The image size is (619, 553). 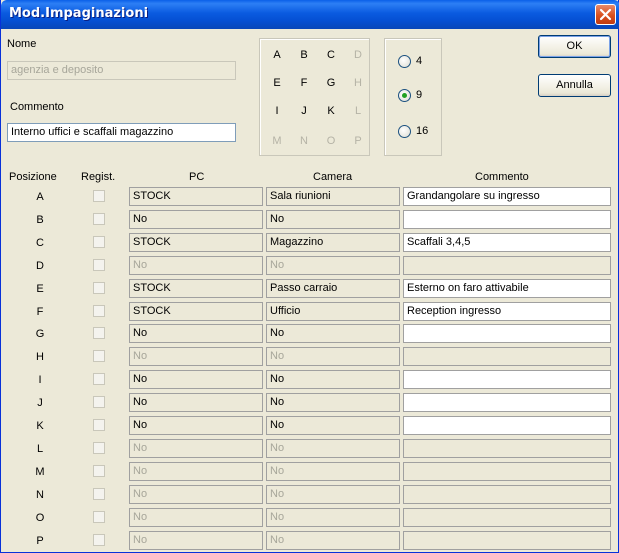 What do you see at coordinates (358, 55) in the screenshot?
I see `grid-letter-d: D` at bounding box center [358, 55].